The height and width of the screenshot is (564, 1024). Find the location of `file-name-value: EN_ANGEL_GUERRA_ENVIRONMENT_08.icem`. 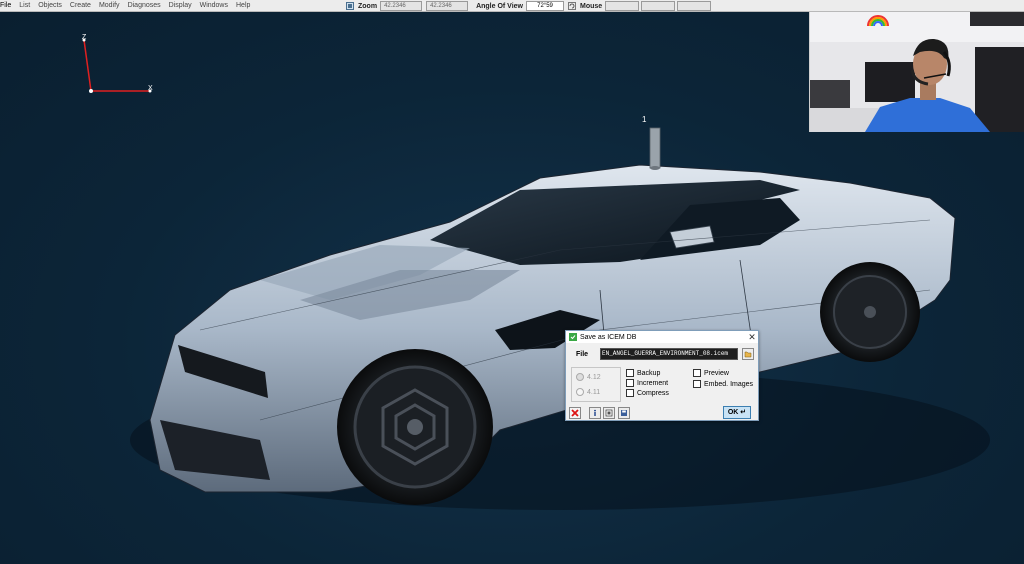

file-name-value: EN_ANGEL_GUERRA_ENVIRONMENT_08.icem is located at coordinates (669, 354).